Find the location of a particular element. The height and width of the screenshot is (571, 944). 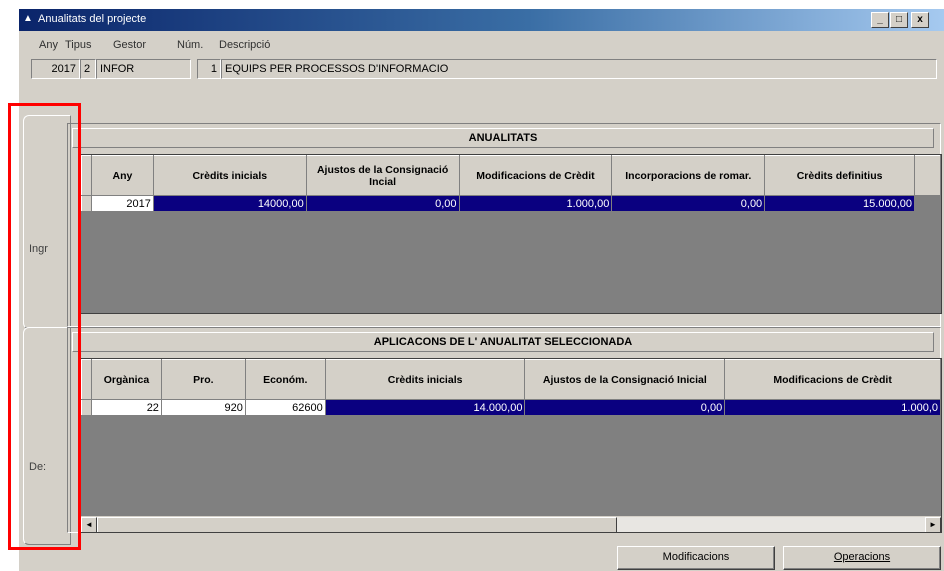

scroll-left-button: ◄ is located at coordinates (89, 524).